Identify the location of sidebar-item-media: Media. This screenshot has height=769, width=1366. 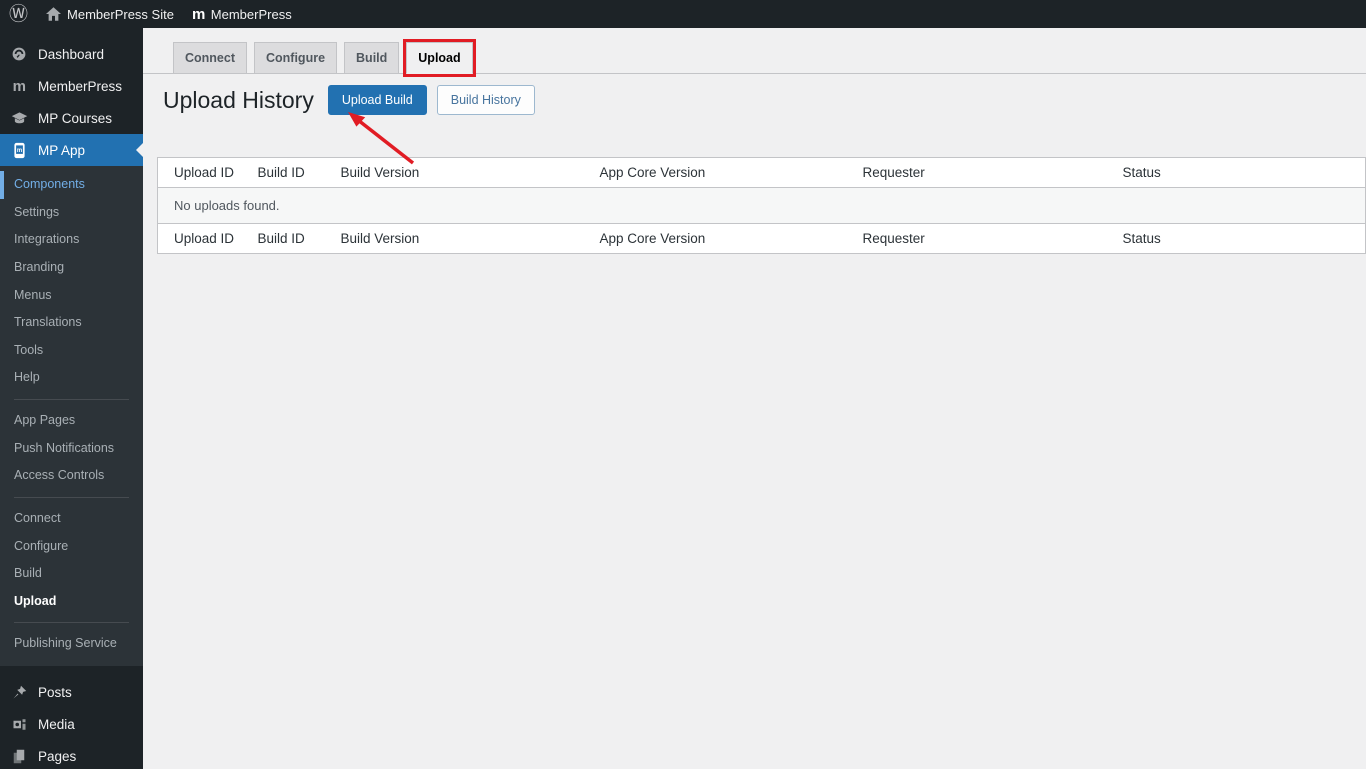
(71, 724).